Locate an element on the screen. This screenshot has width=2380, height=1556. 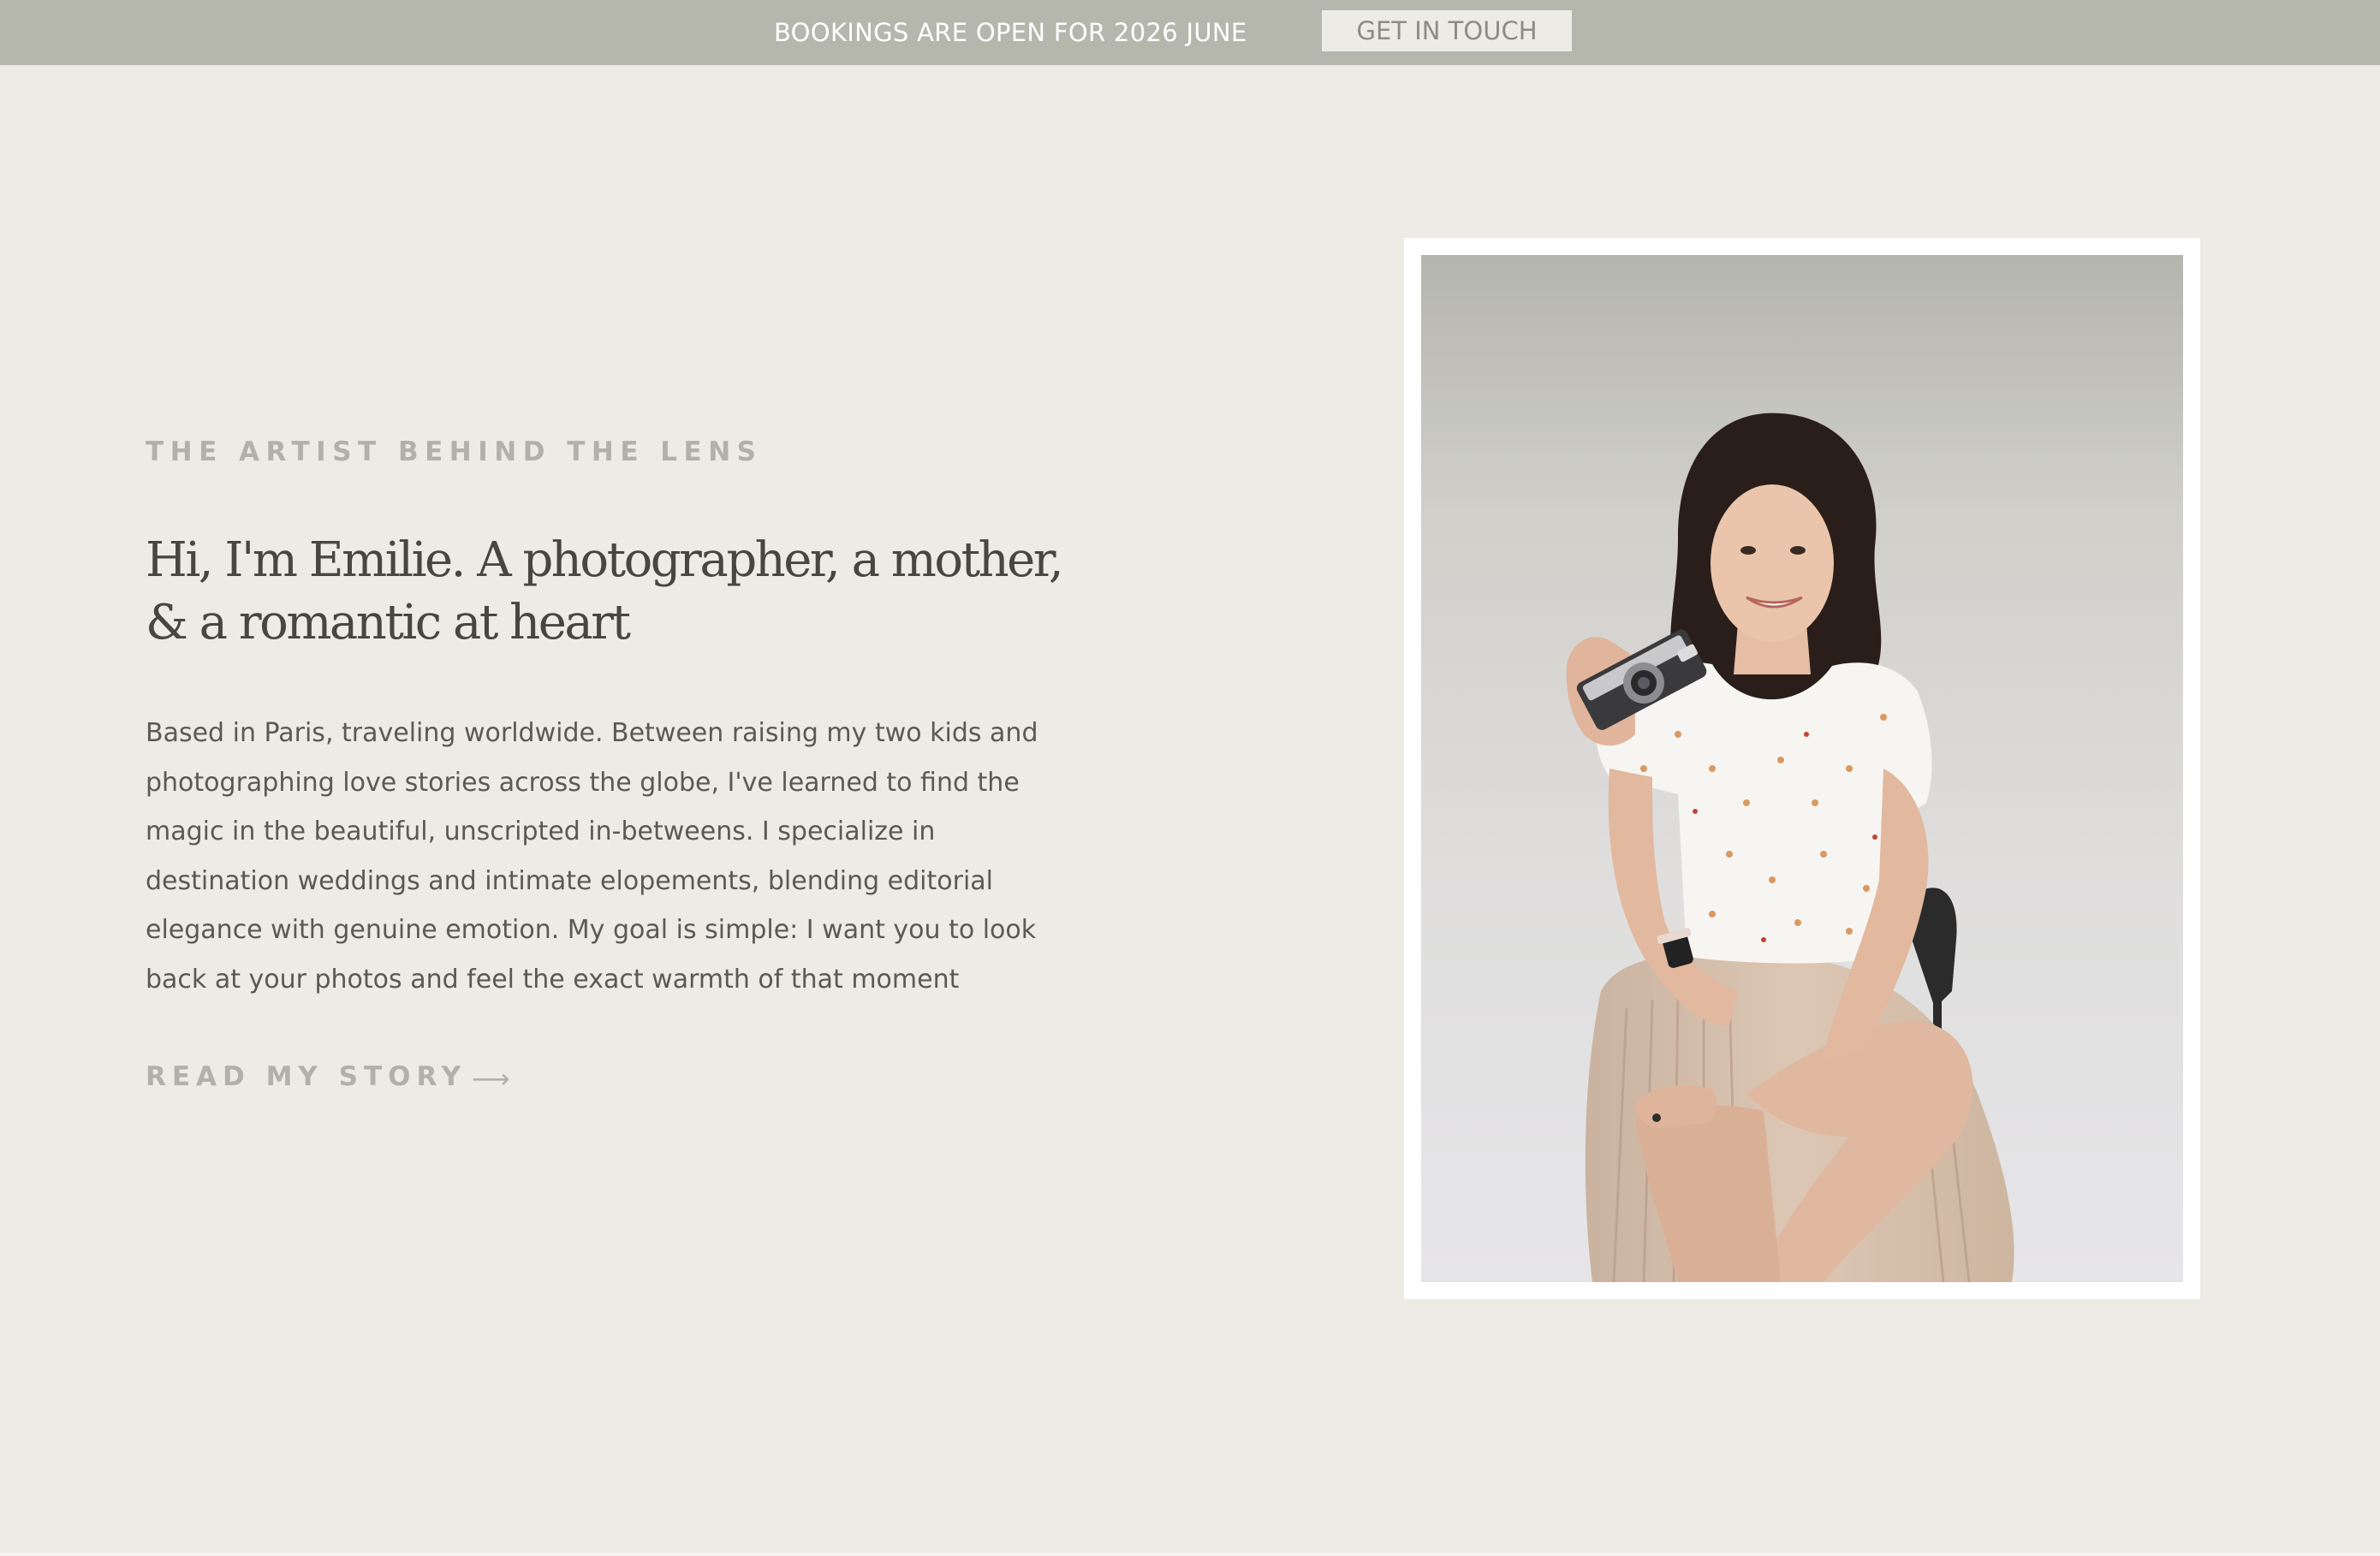
read-my-story-link: READ MY STORY ⟶ is located at coordinates (328, 1078).